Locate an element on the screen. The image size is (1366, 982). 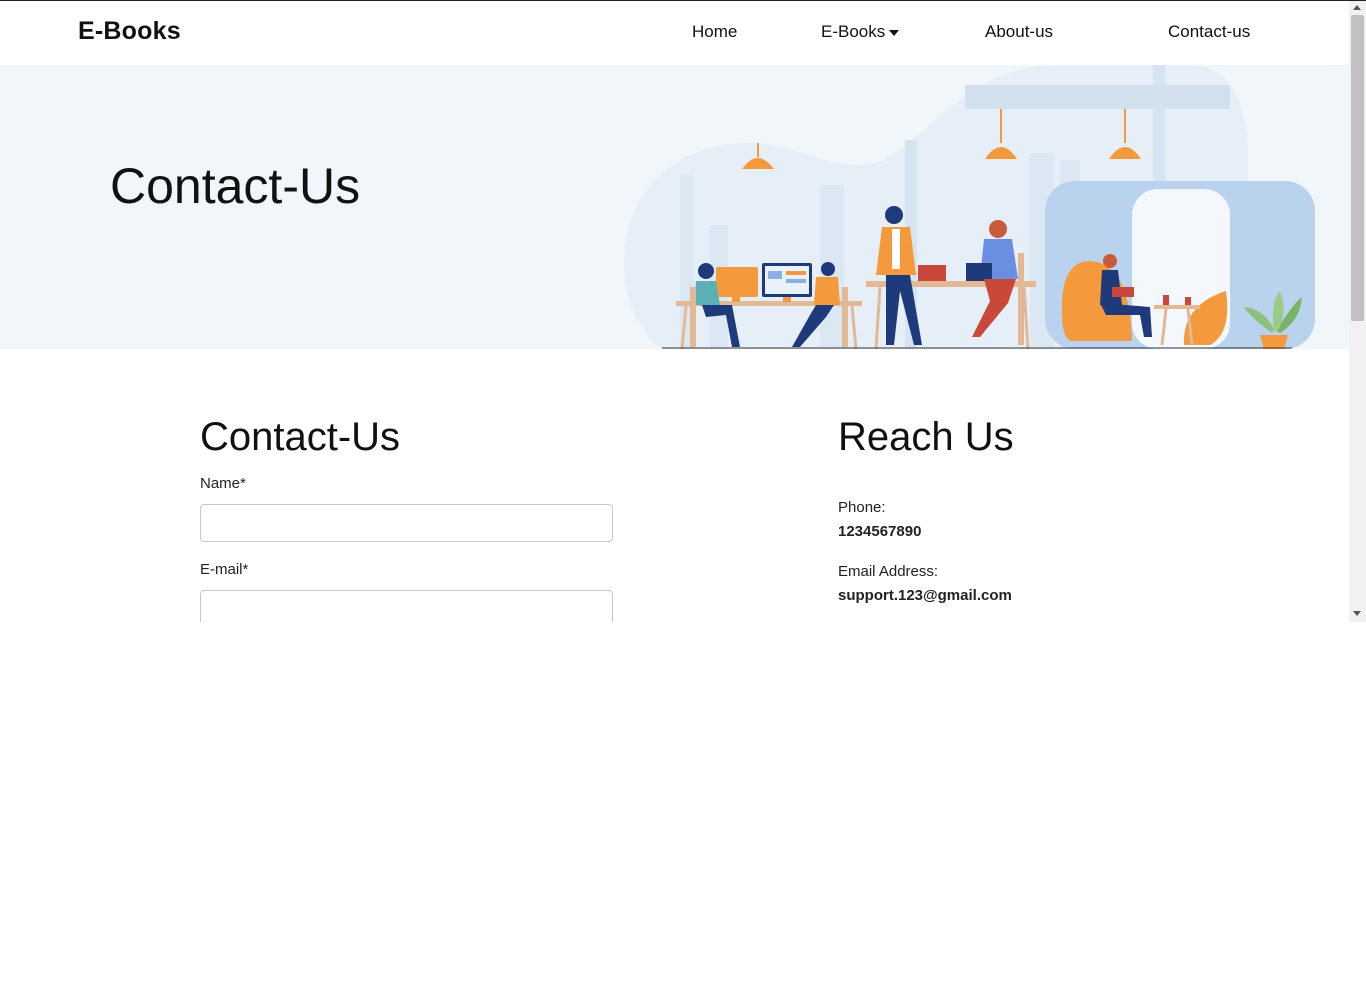
email-label: E-mail* is located at coordinates (224, 569).